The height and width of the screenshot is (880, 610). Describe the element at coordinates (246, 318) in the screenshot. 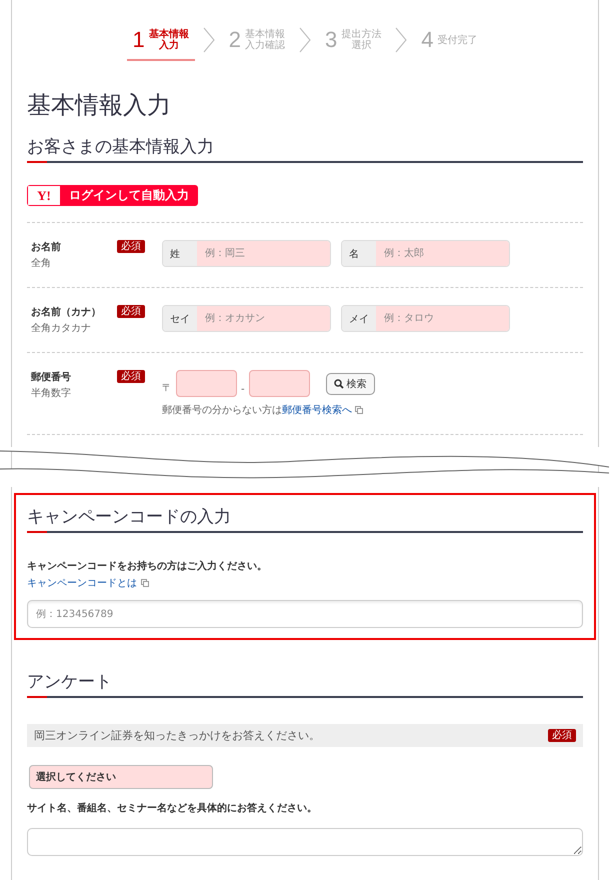

I see `name-field: セイ 例：オカサン` at that location.